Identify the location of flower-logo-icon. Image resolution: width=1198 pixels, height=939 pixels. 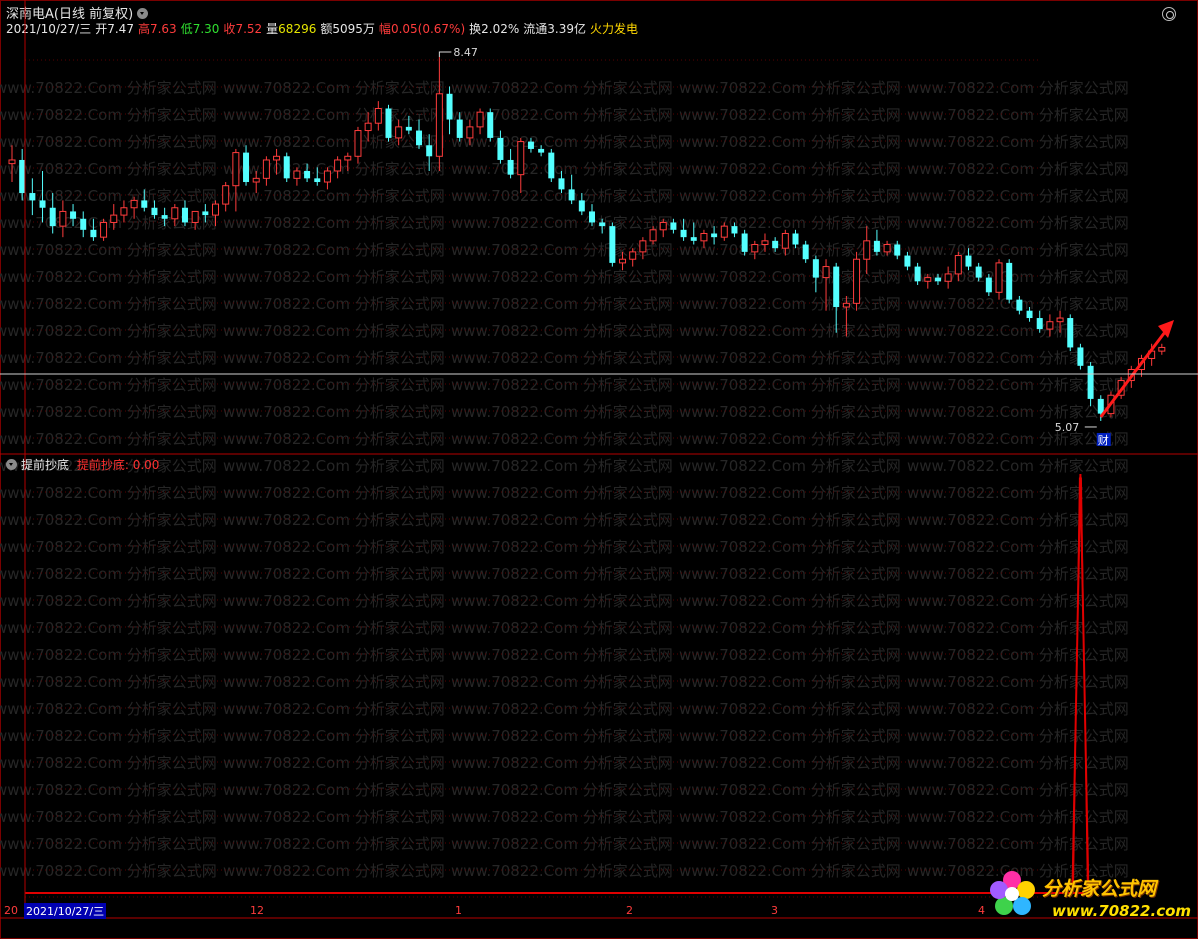
(1012, 893).